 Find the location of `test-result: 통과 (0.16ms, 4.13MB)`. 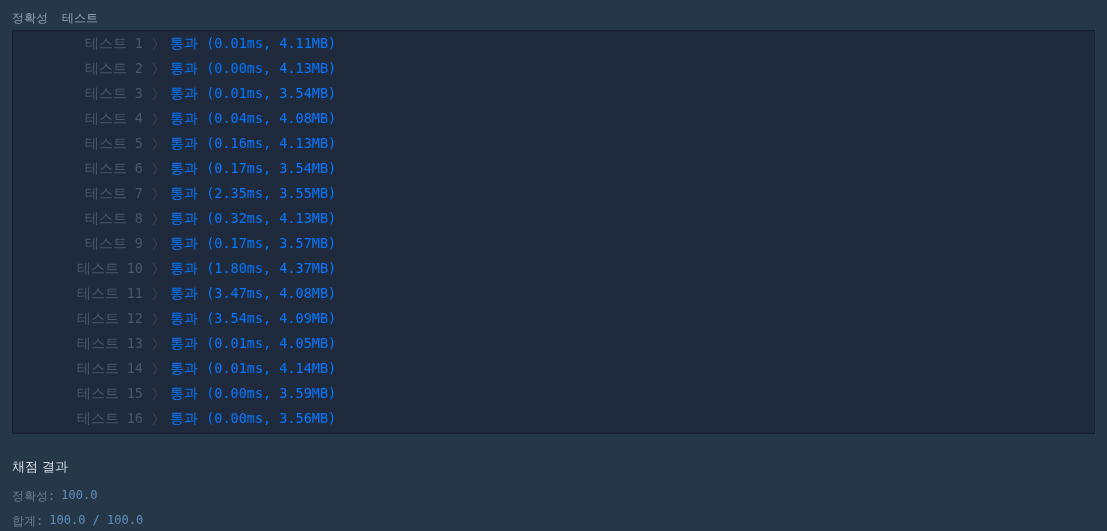

test-result: 통과 (0.16ms, 4.13MB) is located at coordinates (253, 143).